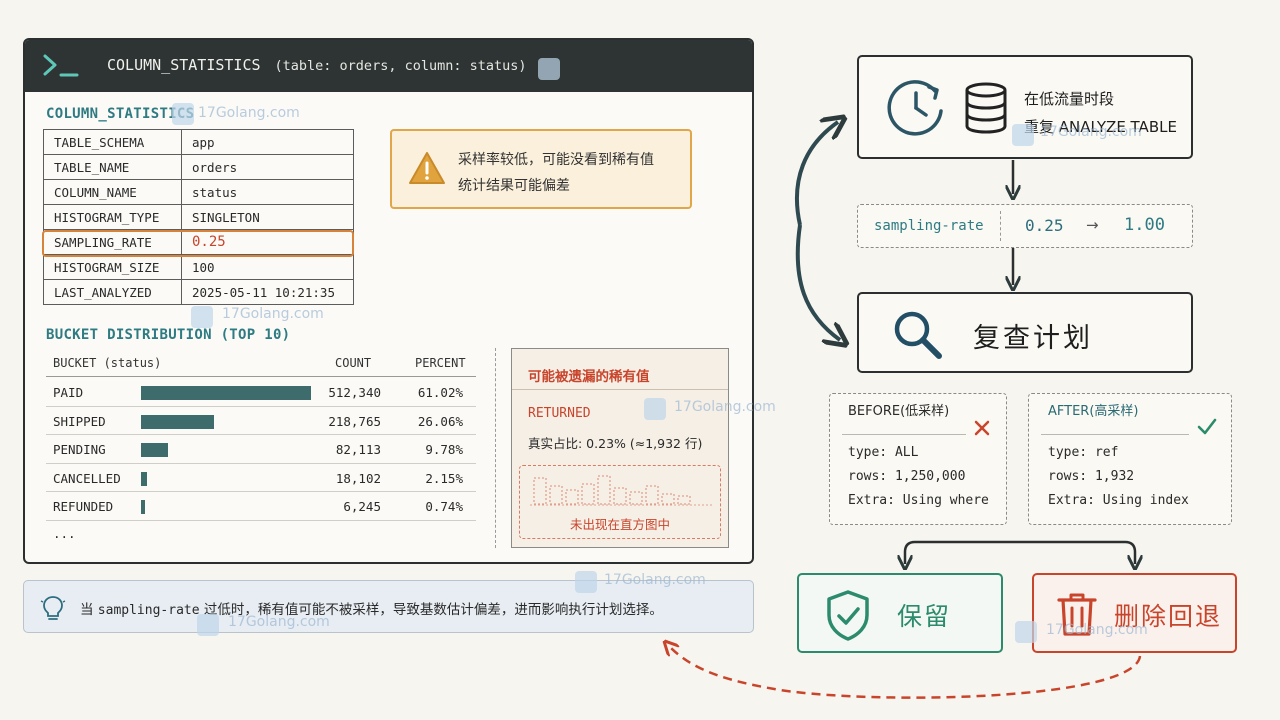  Describe the element at coordinates (1044, 225) in the screenshot. I see `rate-from: 0.25` at that location.